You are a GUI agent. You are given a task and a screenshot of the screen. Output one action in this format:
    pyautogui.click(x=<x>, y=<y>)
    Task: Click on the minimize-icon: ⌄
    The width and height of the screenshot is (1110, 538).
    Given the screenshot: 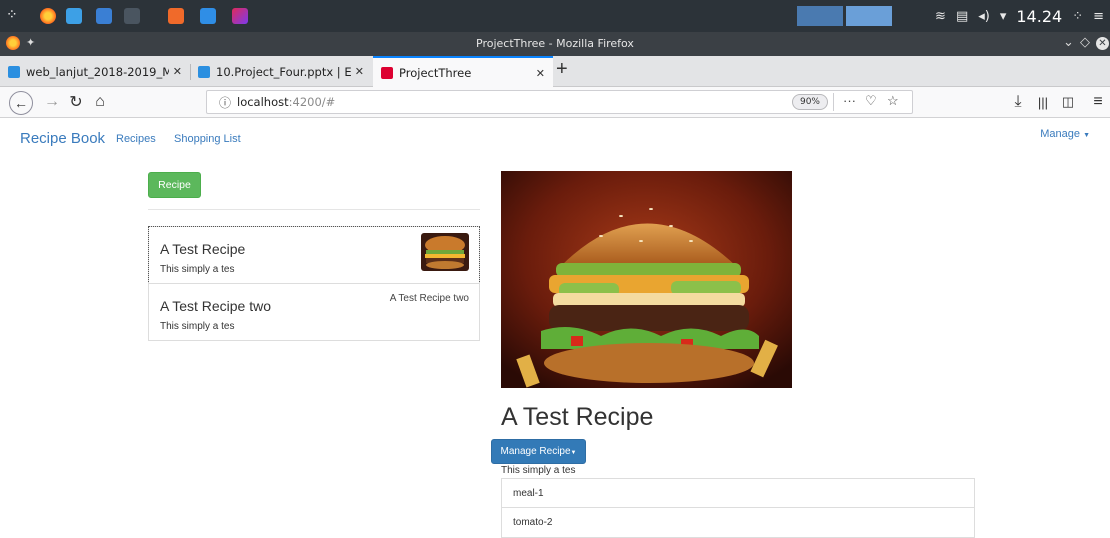 What is the action you would take?
    pyautogui.click(x=1068, y=42)
    